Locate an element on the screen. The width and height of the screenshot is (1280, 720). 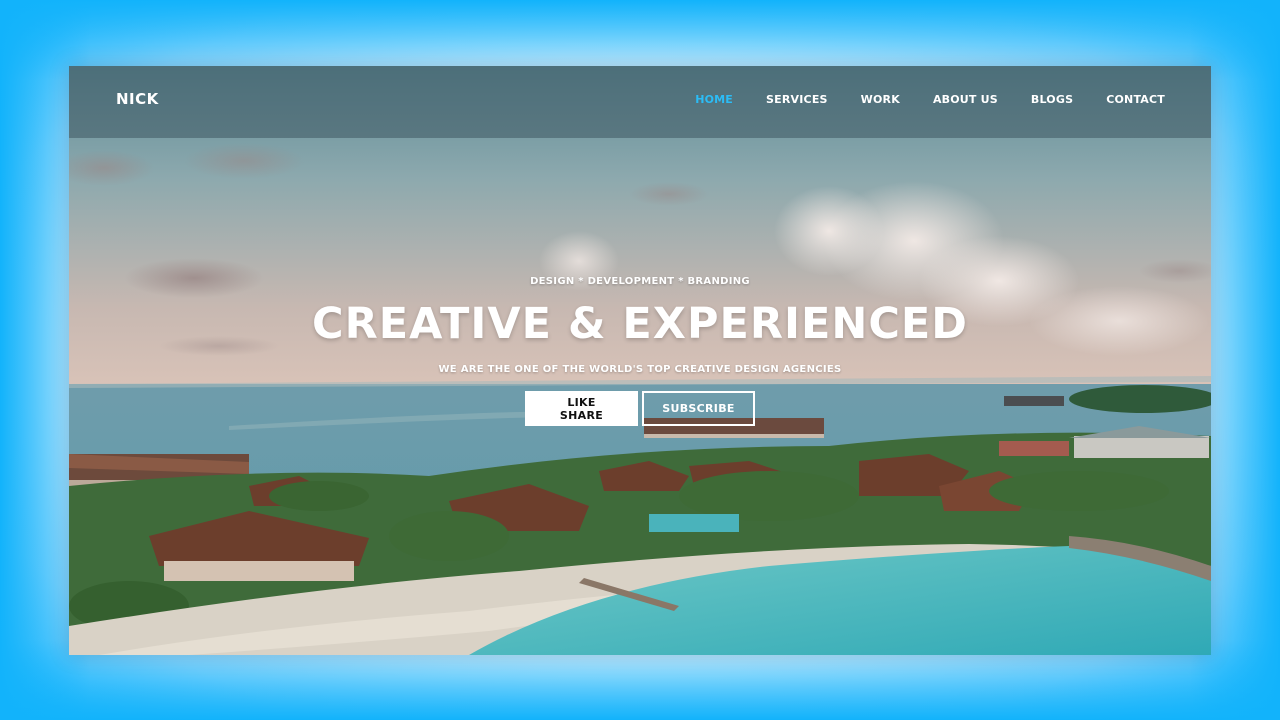
hero-tagline: DESIGN * DEVELOPMENT * BRANDING is located at coordinates (640, 281).